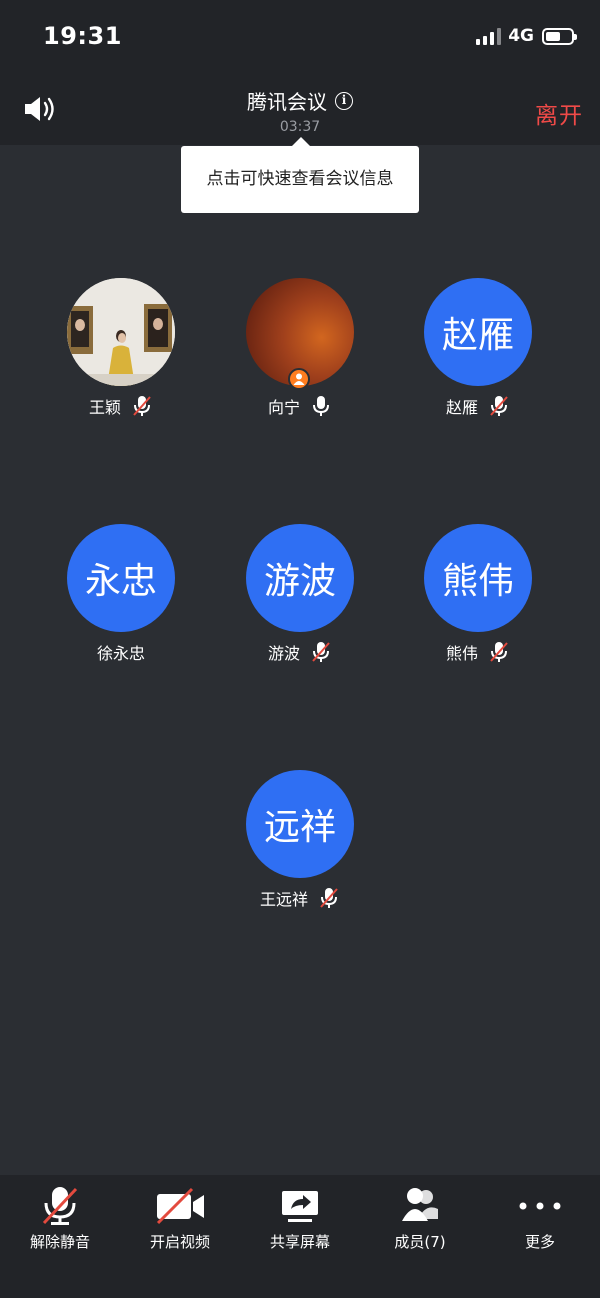 The width and height of the screenshot is (600, 1298). I want to click on leave-button: 离开, so click(559, 113).